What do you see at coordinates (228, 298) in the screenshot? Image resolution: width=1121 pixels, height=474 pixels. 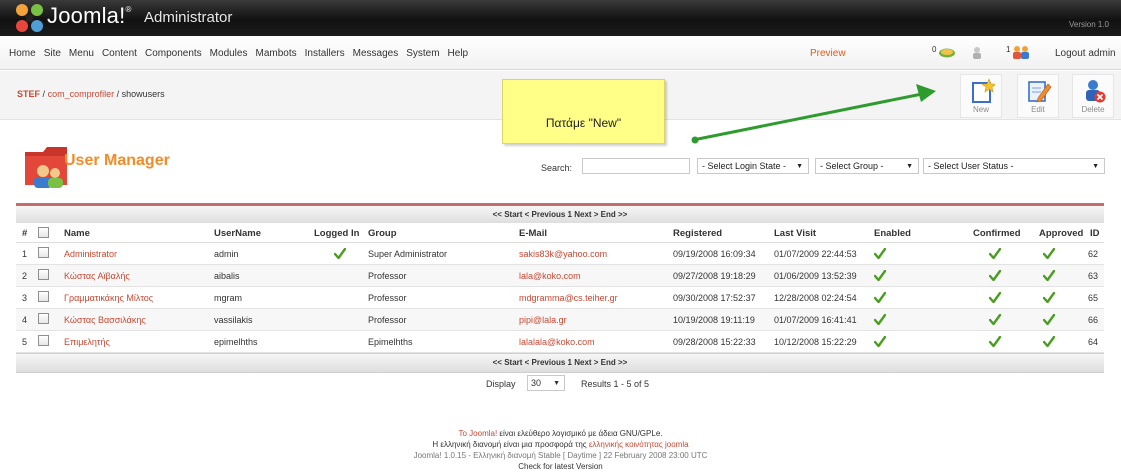 I see `user-username: mgram` at bounding box center [228, 298].